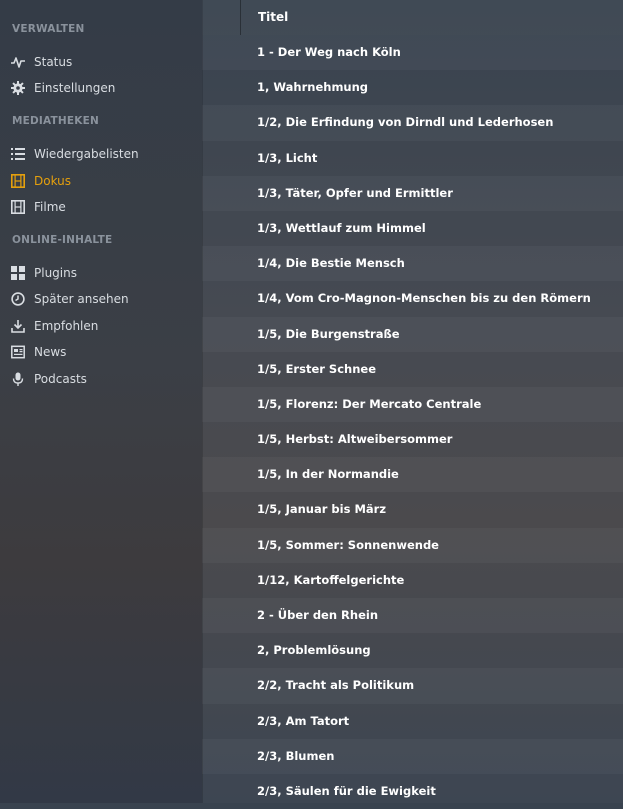  I want to click on table-row: 1/12, Kartoffelgerichte, so click(412, 580).